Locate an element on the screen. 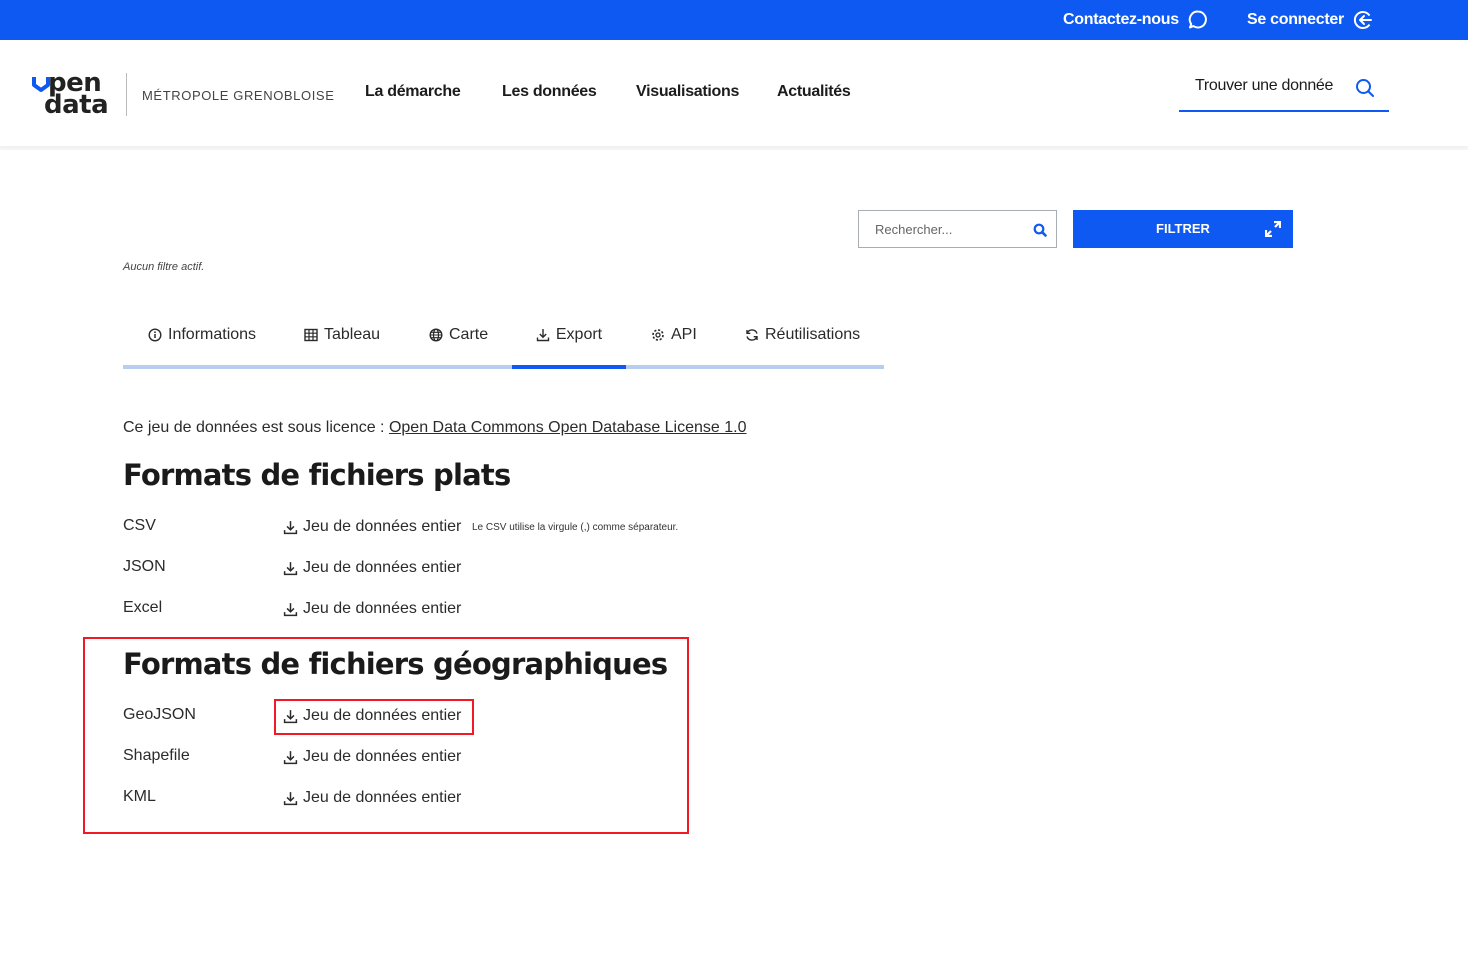 The width and height of the screenshot is (1468, 953). tab-label: API is located at coordinates (684, 334).